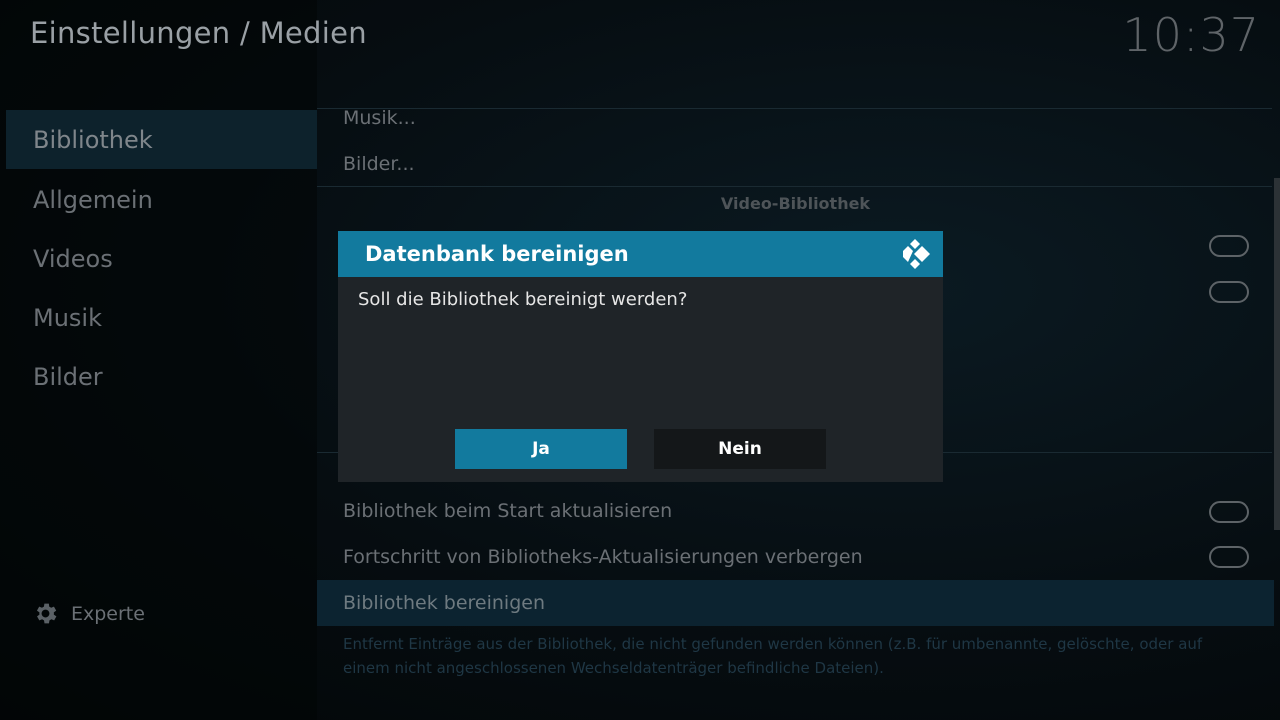 The height and width of the screenshot is (720, 1280). I want to click on sidebar-item-label: Musik, so click(67, 317).